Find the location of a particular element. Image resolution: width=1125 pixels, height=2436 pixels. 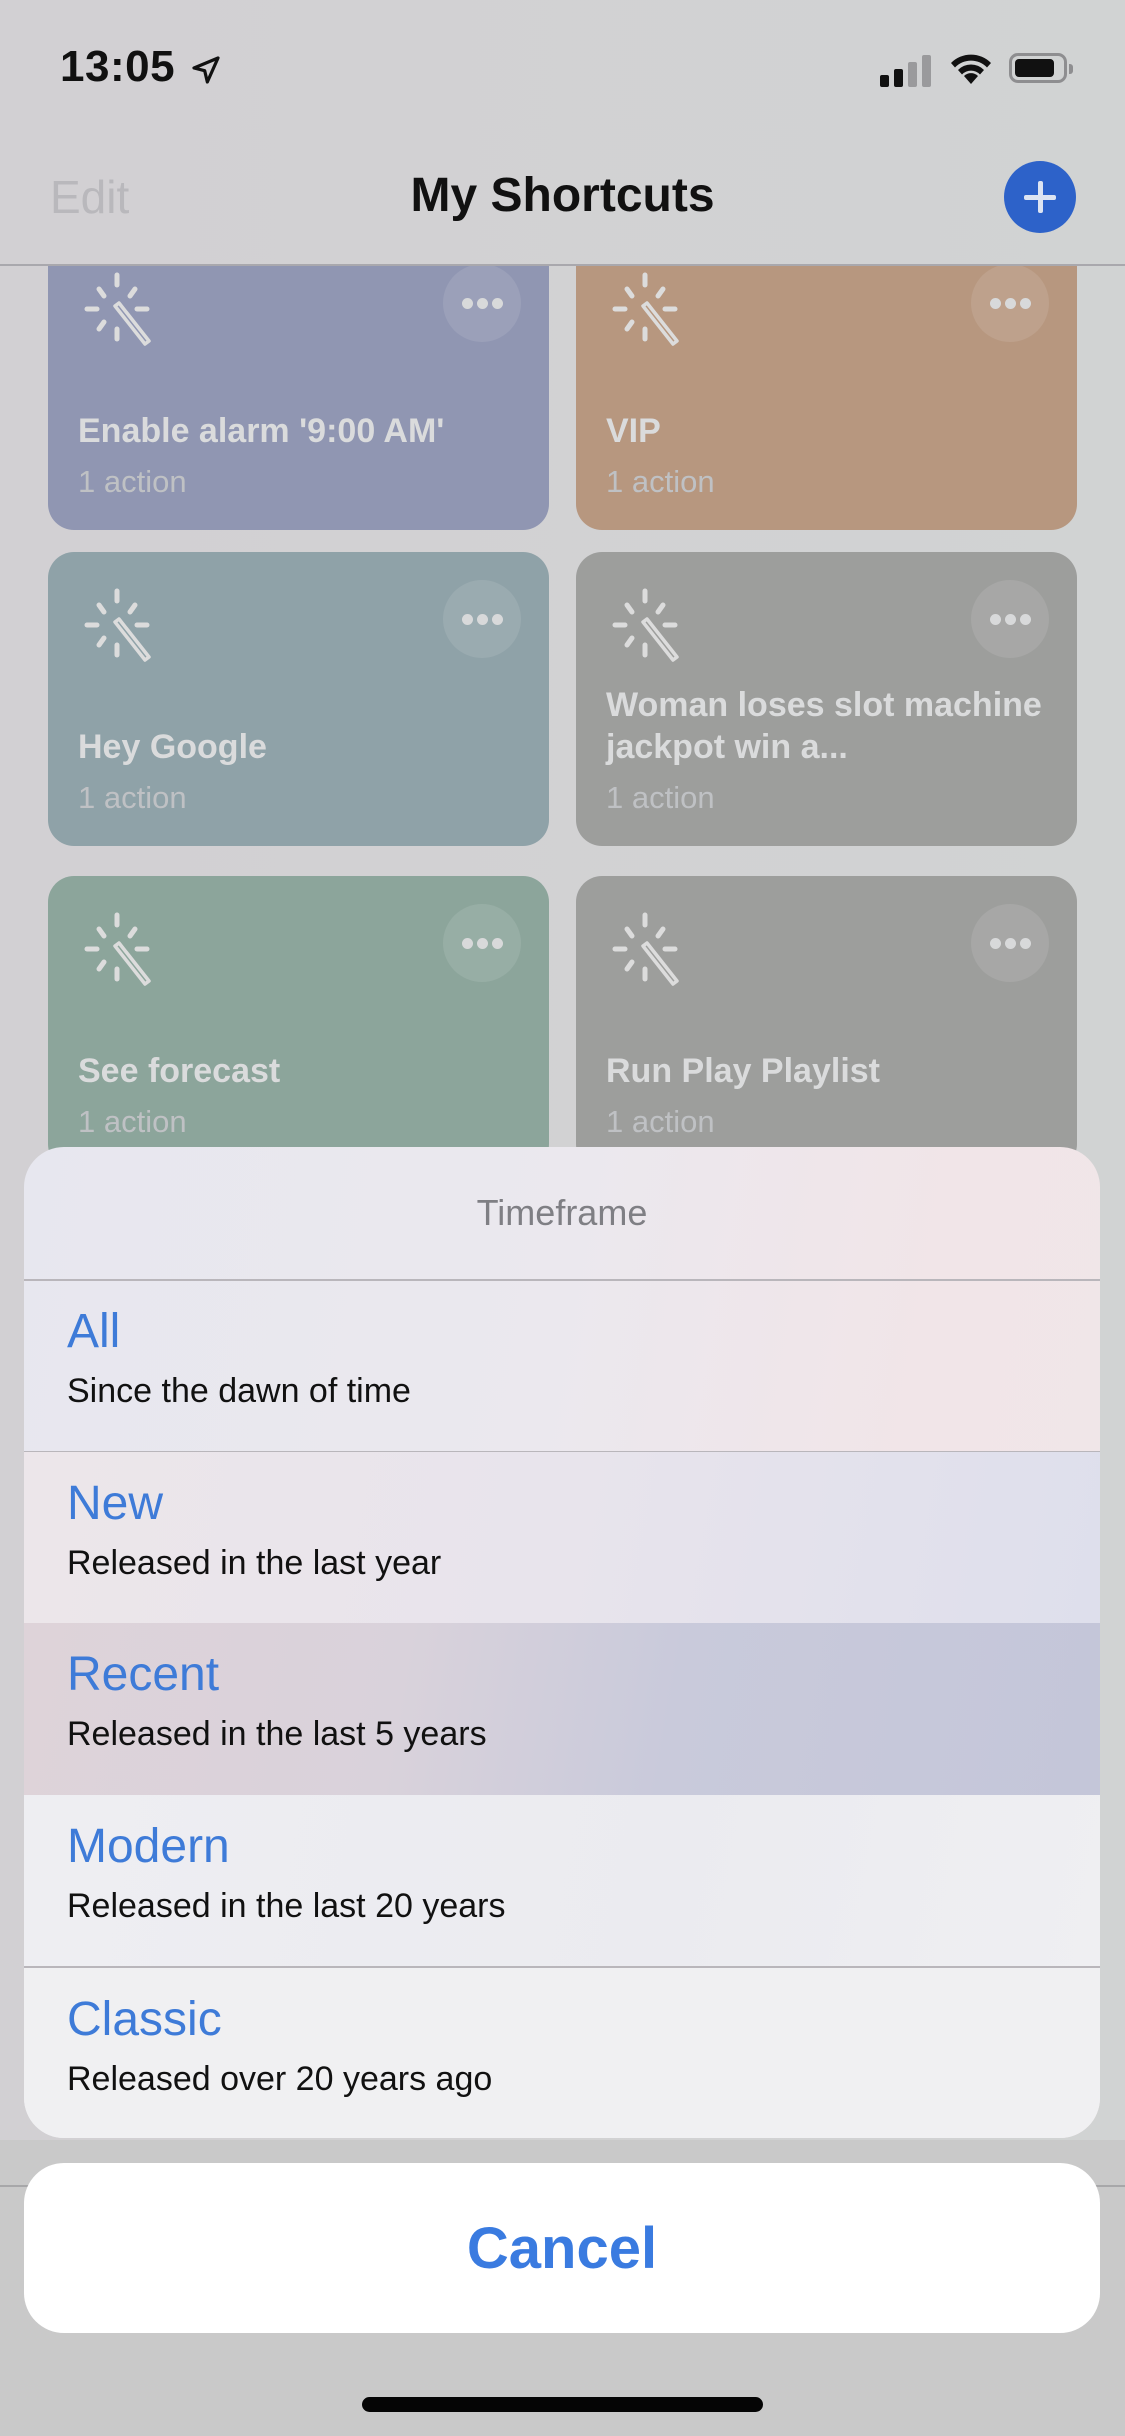

shortcut-card: VIP 1 action is located at coordinates (826, 398).